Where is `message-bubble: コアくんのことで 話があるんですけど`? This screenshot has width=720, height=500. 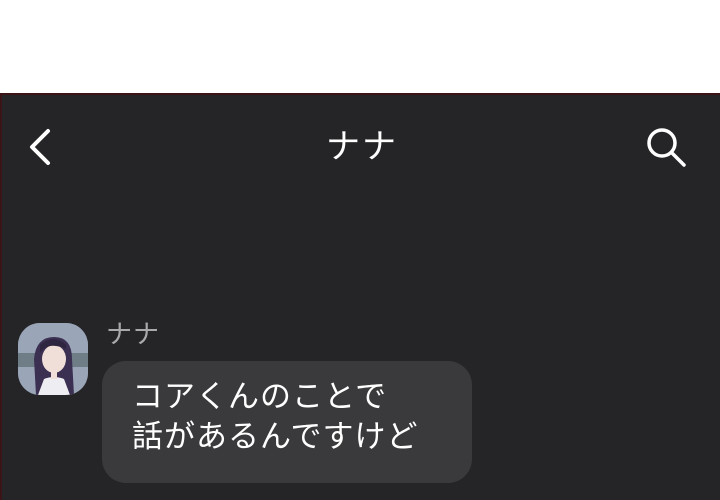
message-bubble: コアくんのことで 話があるんですけど is located at coordinates (287, 422).